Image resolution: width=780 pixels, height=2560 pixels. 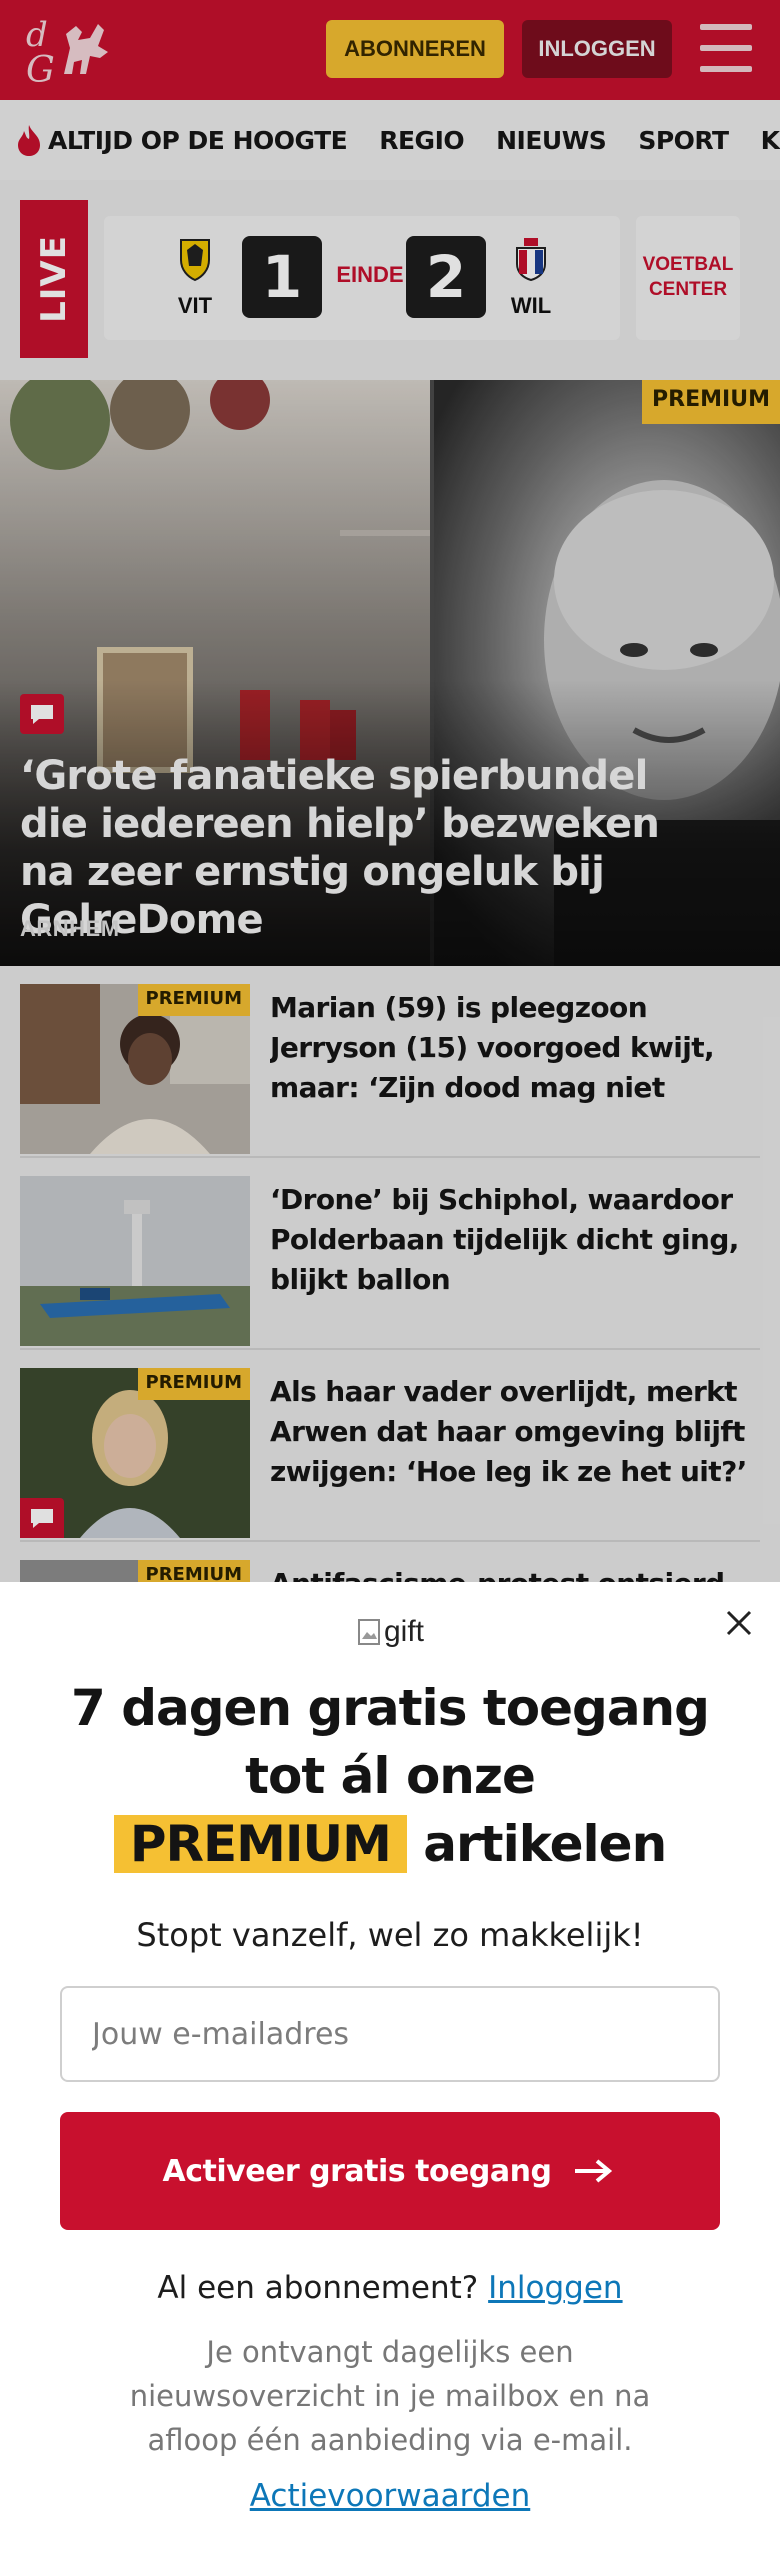 I want to click on already-subscribed-line: Al een abonnement? Inloggen, so click(x=390, y=2288).